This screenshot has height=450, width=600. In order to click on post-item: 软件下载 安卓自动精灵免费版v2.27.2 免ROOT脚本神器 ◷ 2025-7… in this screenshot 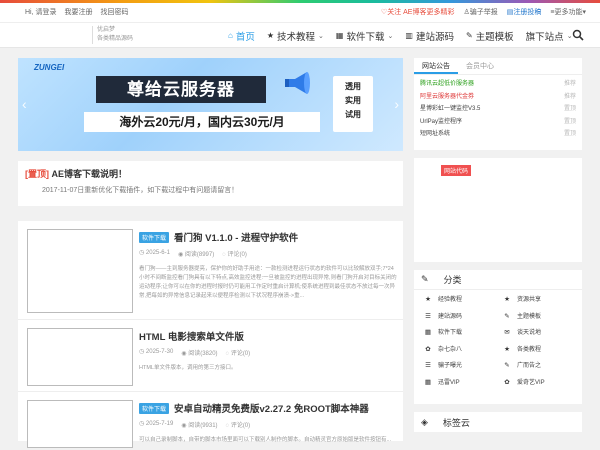, I will do `click(210, 419)`.